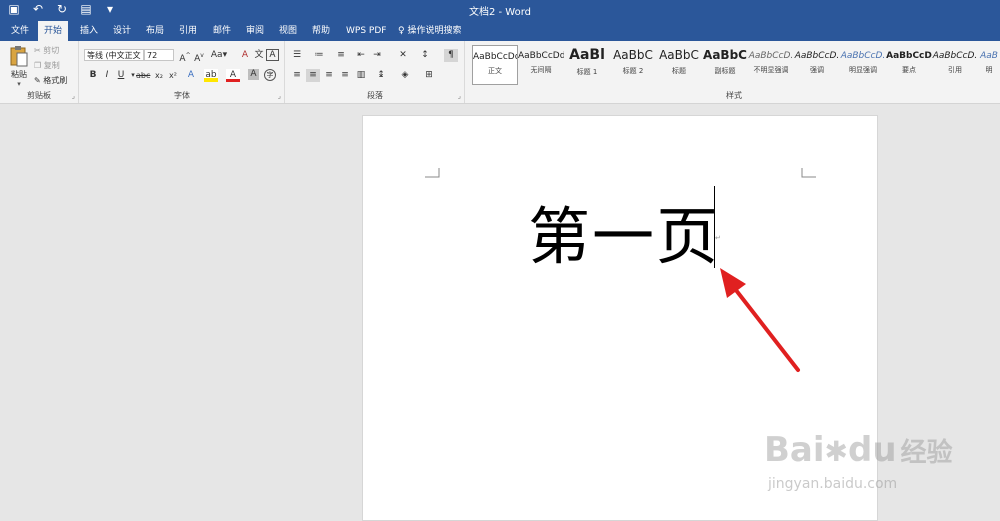 The height and width of the screenshot is (521, 1000). Describe the element at coordinates (872, 450) in the screenshot. I see `watermark-brand-2: du` at that location.